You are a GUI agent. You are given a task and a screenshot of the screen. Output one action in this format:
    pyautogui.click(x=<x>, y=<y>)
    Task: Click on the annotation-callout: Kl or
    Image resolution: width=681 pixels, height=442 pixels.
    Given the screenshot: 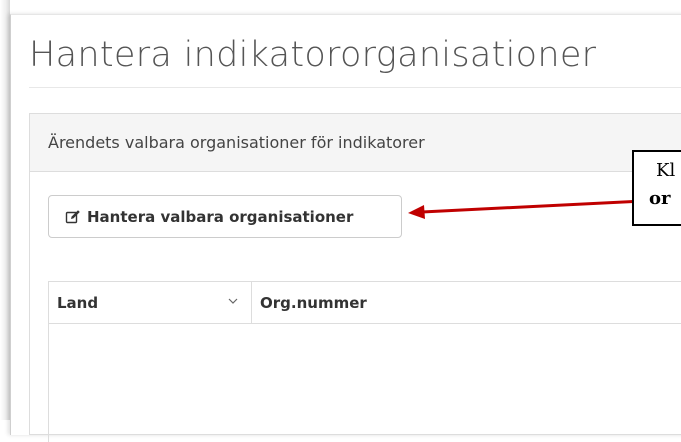 What is the action you would take?
    pyautogui.click(x=656, y=188)
    